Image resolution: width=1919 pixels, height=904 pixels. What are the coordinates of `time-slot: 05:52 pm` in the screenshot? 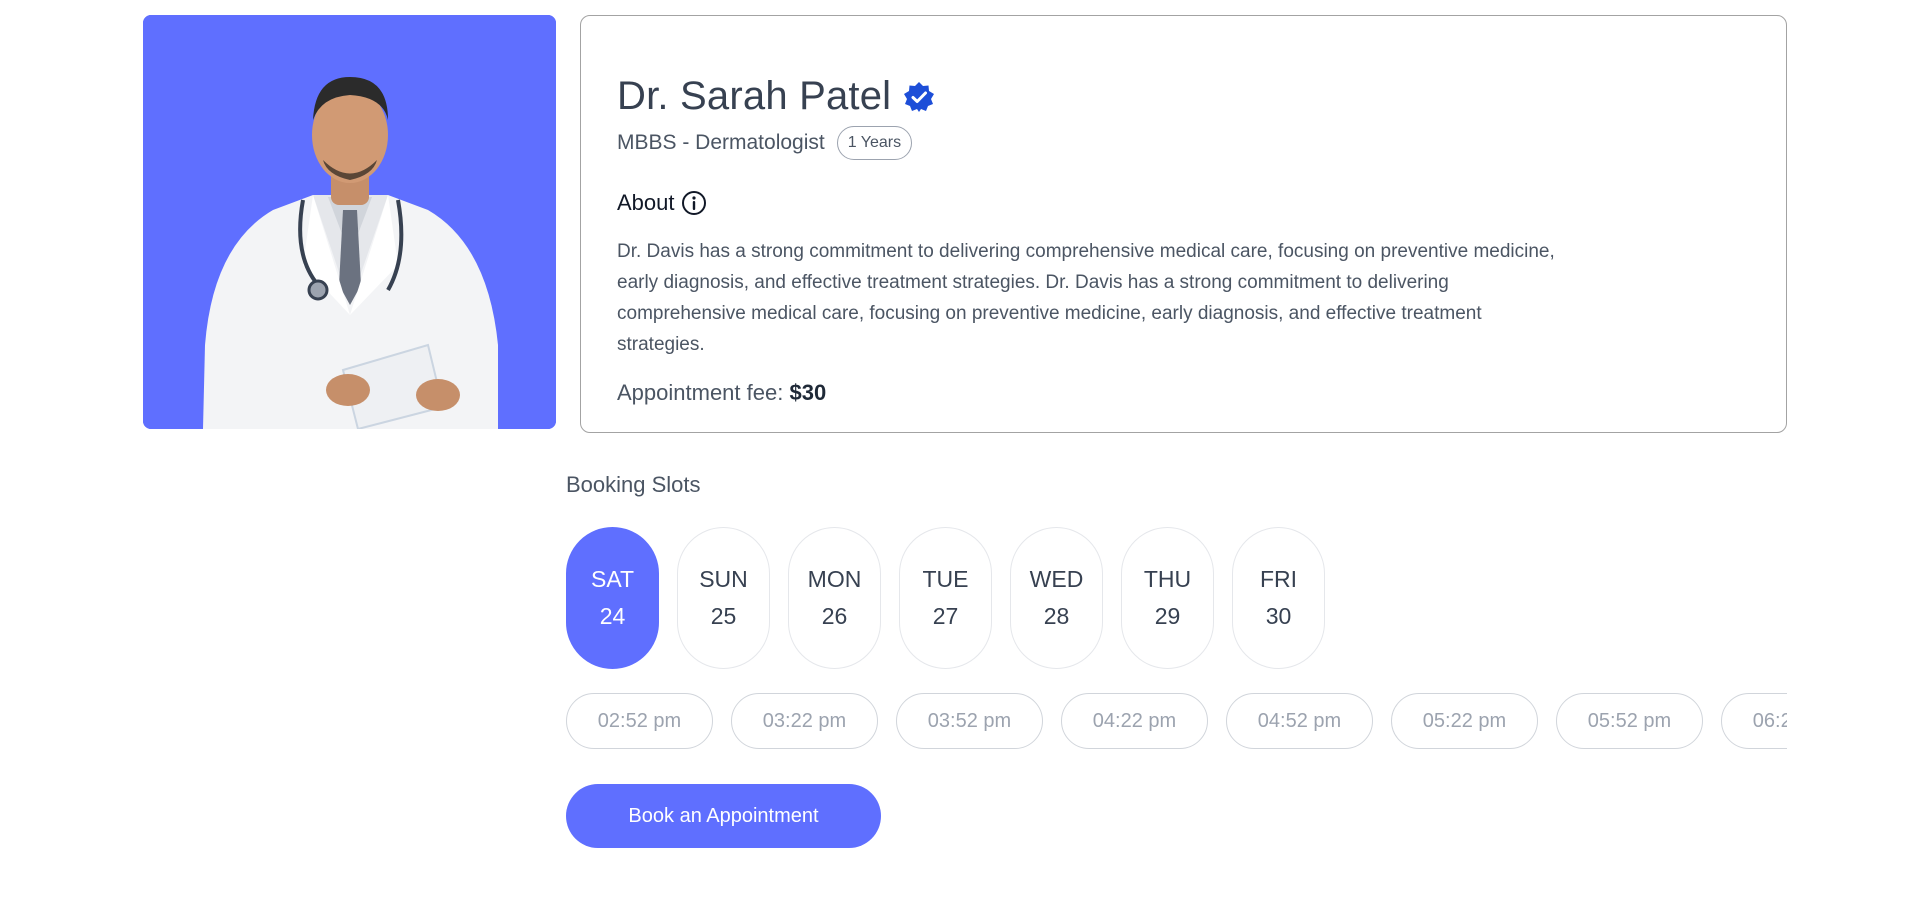 It's located at (1629, 721).